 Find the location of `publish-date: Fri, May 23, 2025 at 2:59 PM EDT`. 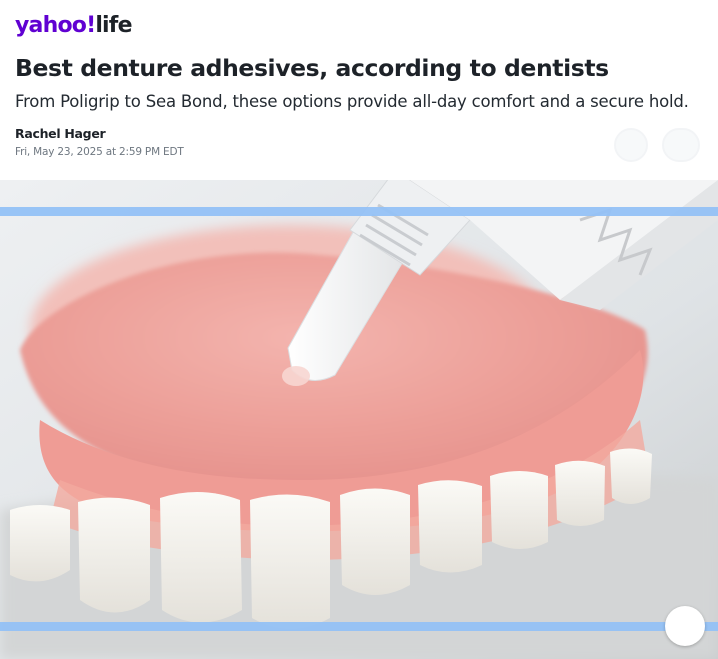

publish-date: Fri, May 23, 2025 at 2:59 PM EDT is located at coordinates (99, 152).